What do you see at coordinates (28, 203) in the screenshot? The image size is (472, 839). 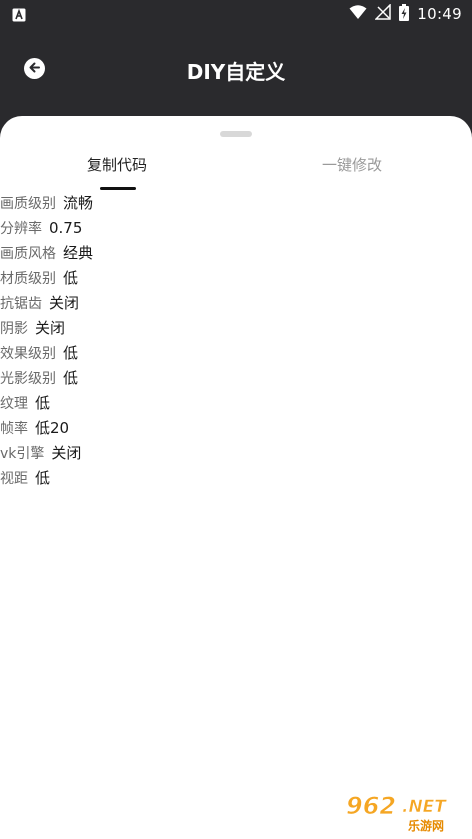 I see `setting-label: 画质级别` at bounding box center [28, 203].